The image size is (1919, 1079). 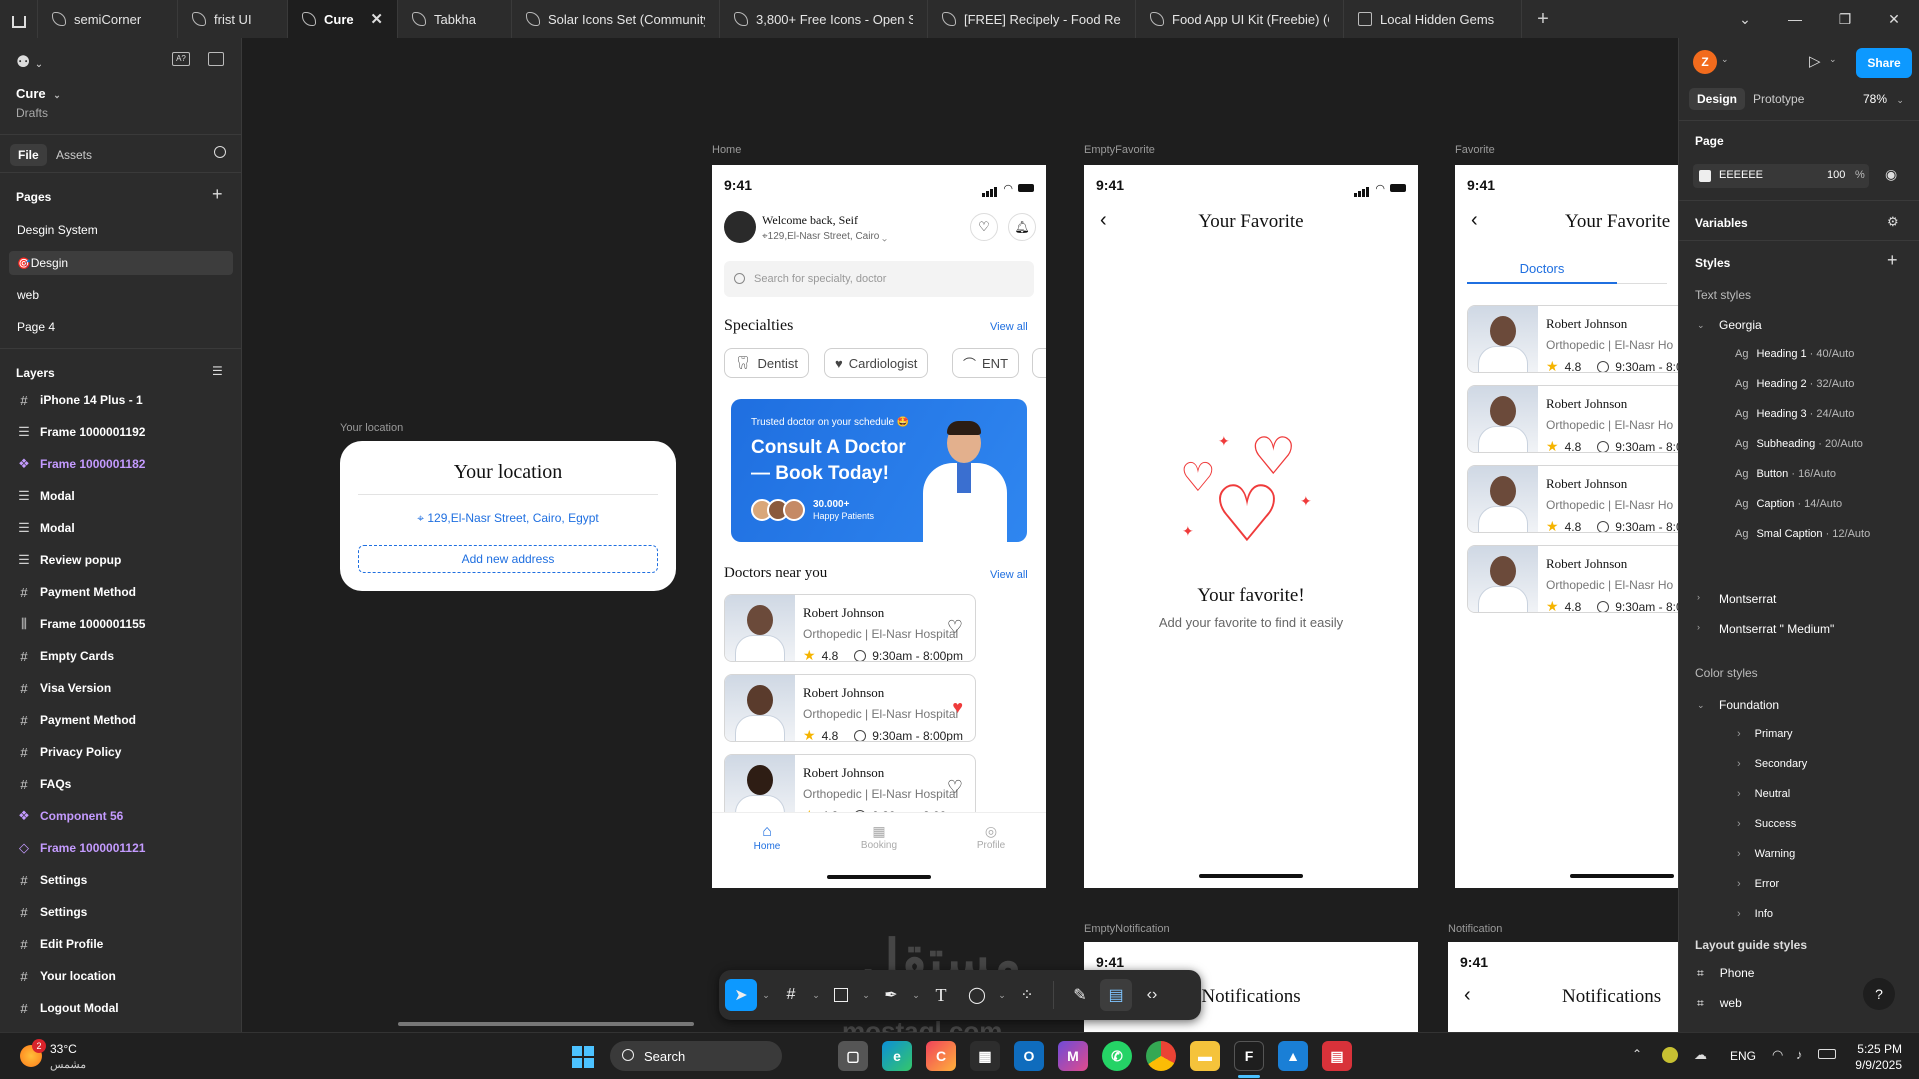 What do you see at coordinates (955, 627) in the screenshot?
I see `heart-icon: ♡` at bounding box center [955, 627].